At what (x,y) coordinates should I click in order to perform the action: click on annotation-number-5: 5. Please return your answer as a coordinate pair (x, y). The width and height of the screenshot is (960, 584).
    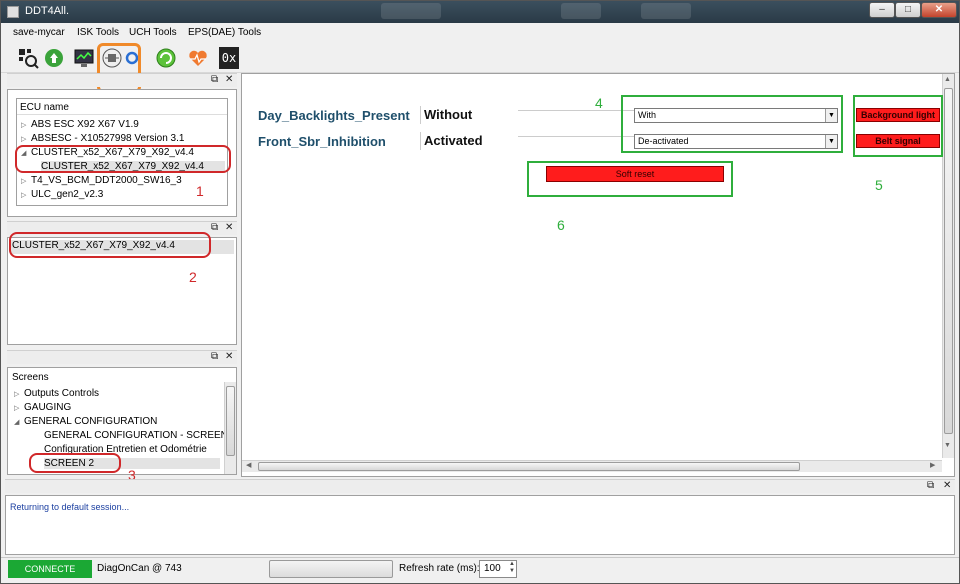
    Looking at the image, I should click on (879, 185).